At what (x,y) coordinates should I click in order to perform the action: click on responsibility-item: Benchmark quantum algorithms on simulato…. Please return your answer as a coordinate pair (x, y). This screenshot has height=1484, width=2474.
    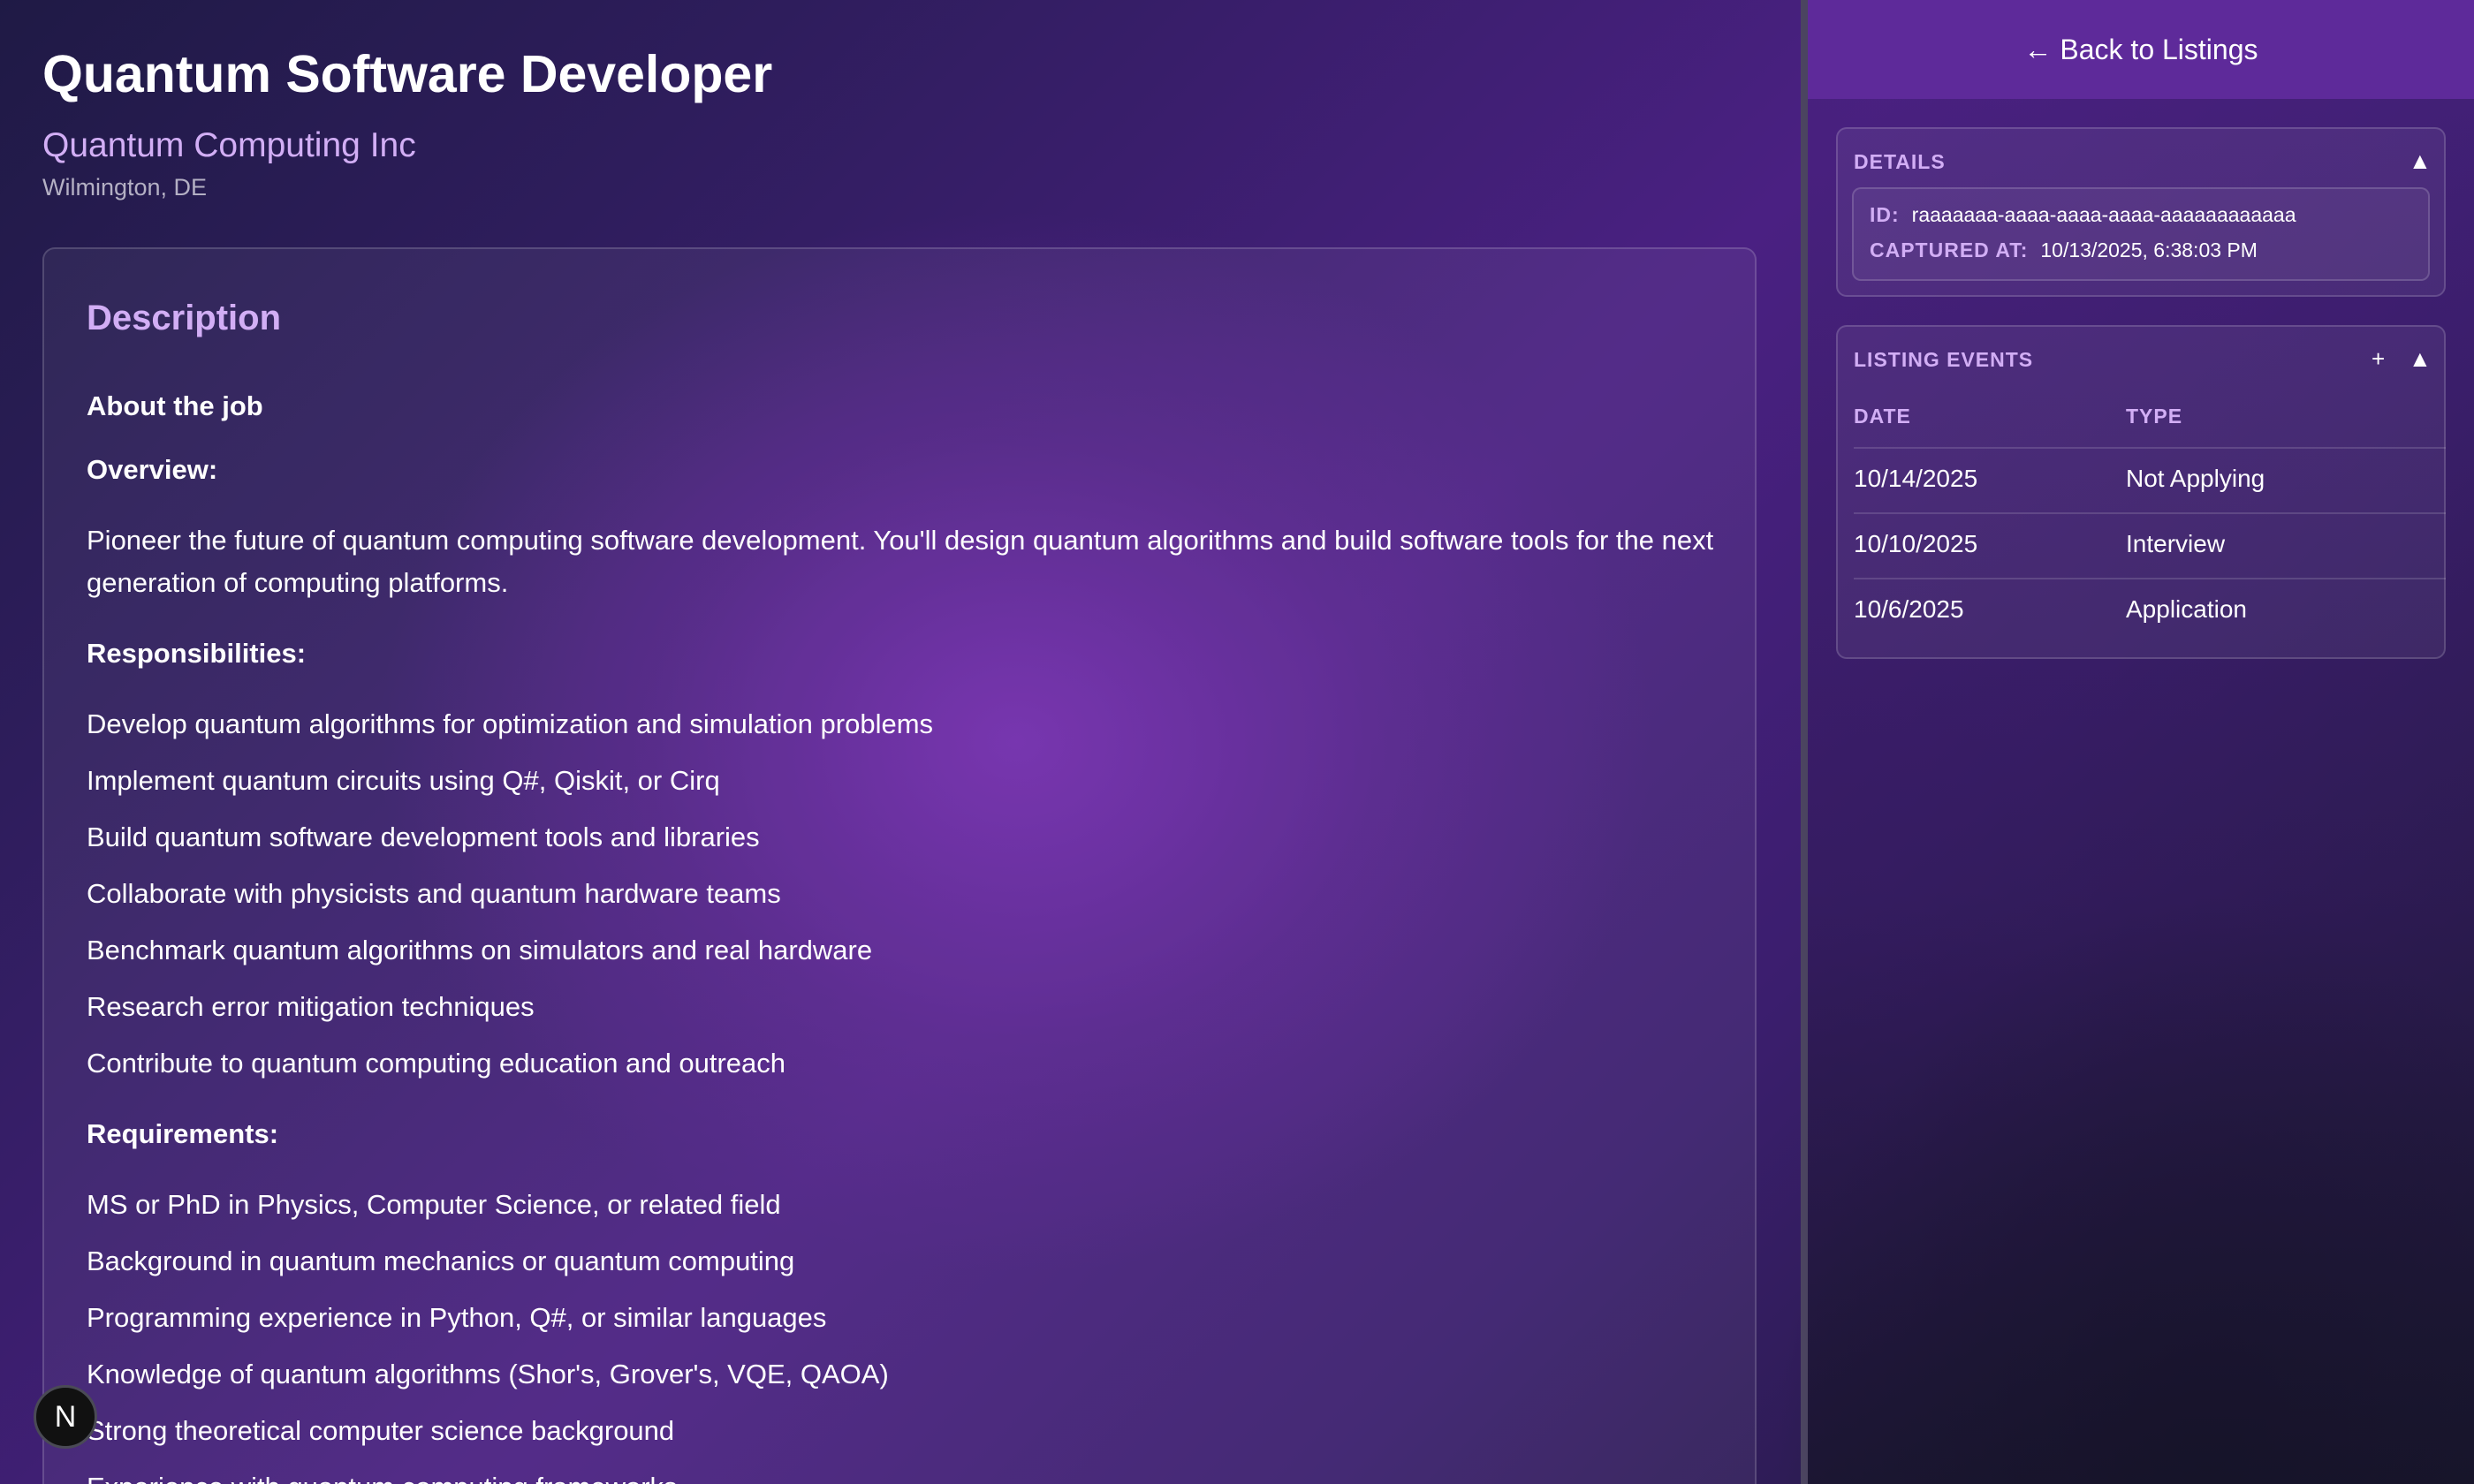
    Looking at the image, I should click on (480, 950).